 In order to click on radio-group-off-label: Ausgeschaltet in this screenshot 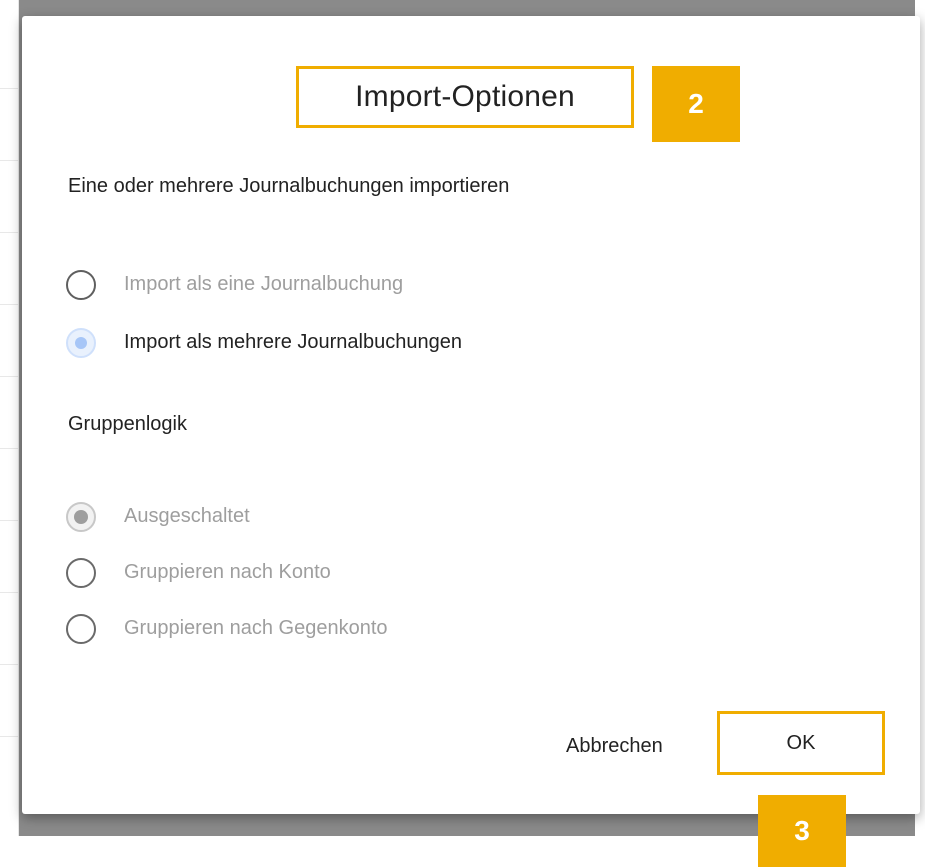, I will do `click(187, 516)`.